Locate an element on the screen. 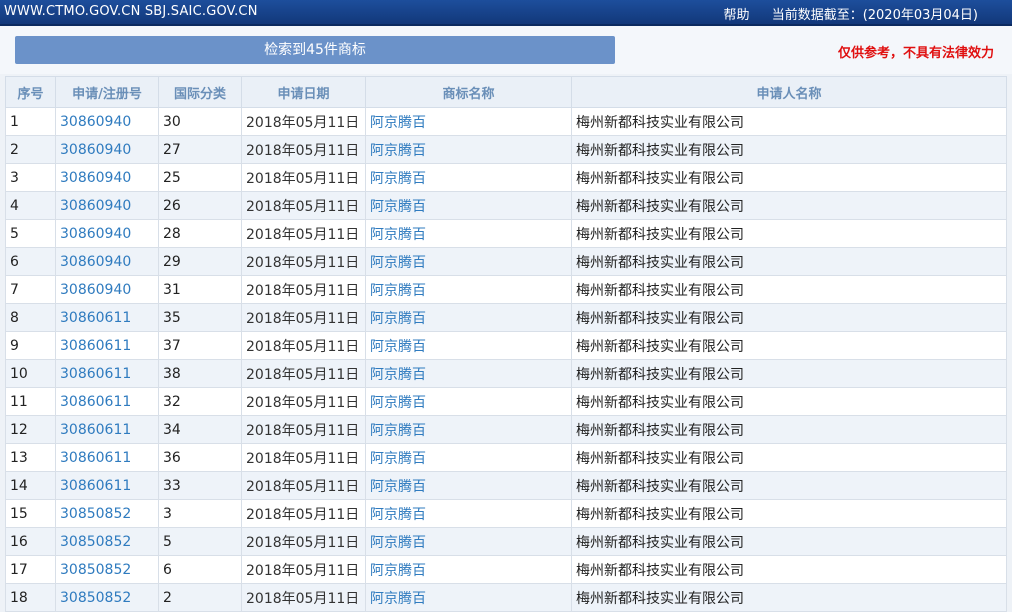  table-row: 9 30860611 37 2018年05月11日 阿京腾百 梅州新都科技实业有限公司 is located at coordinates (506, 345).